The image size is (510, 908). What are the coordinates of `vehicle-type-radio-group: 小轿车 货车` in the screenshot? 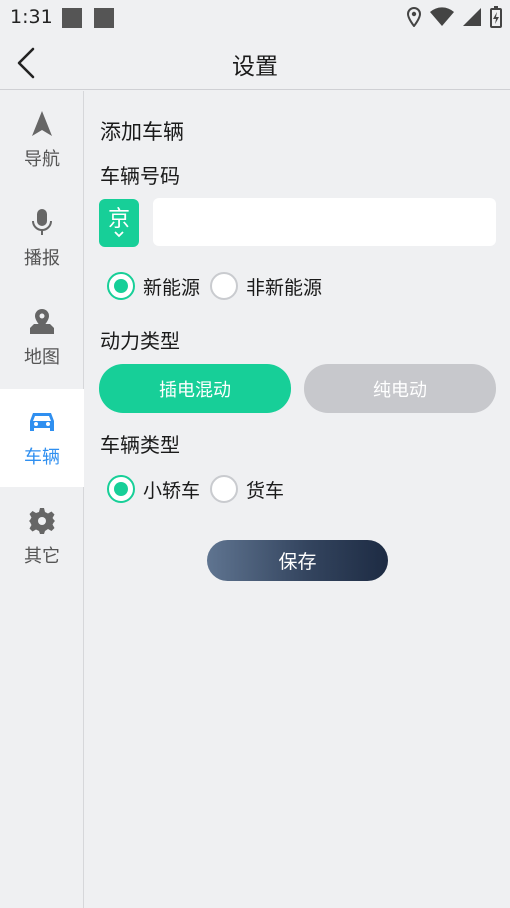 It's located at (200, 489).